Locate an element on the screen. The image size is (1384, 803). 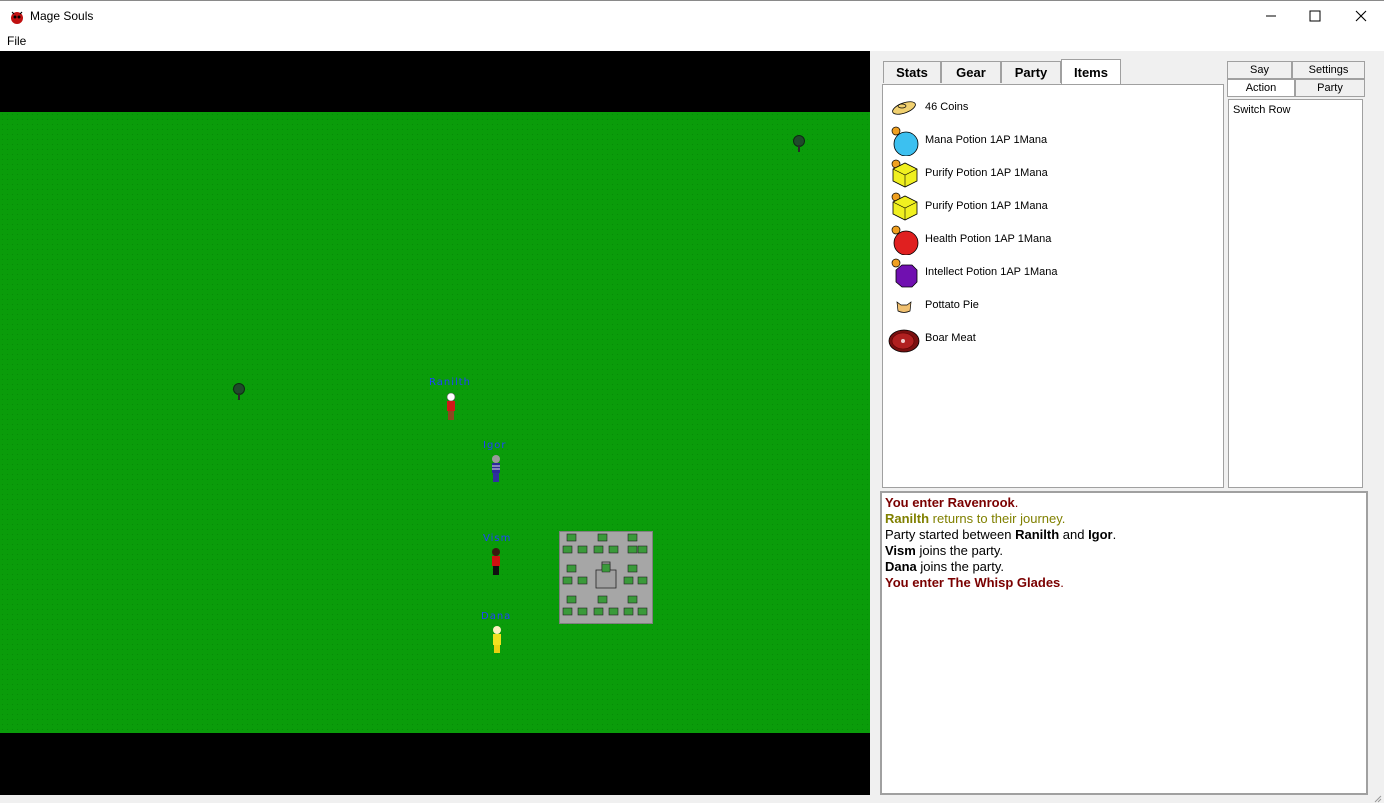
tab-party-actions: Party is located at coordinates (1330, 88).